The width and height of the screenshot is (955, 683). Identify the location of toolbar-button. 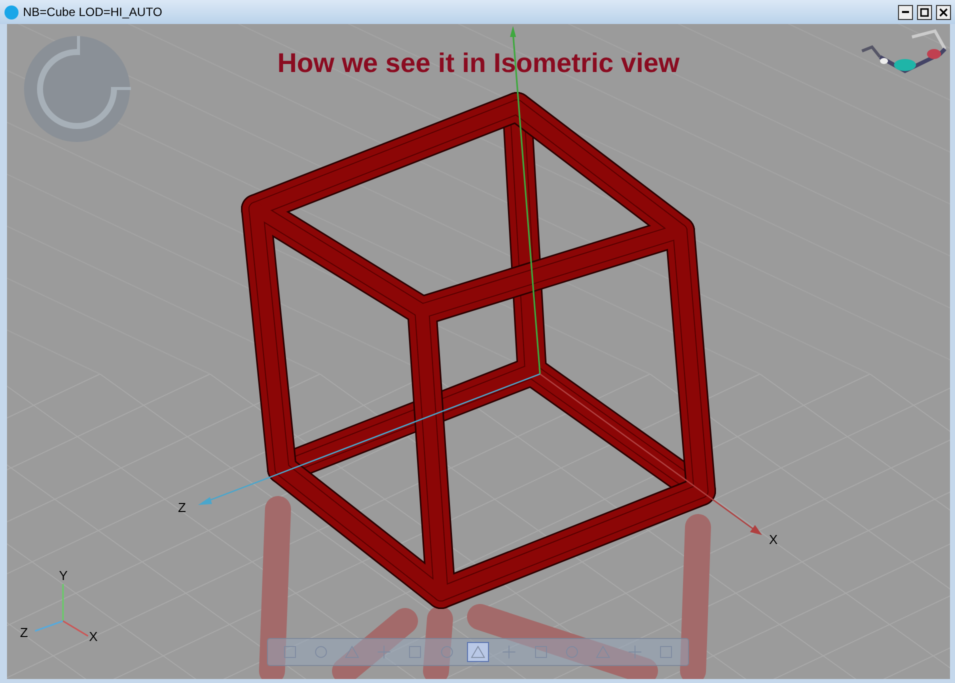
(477, 652).